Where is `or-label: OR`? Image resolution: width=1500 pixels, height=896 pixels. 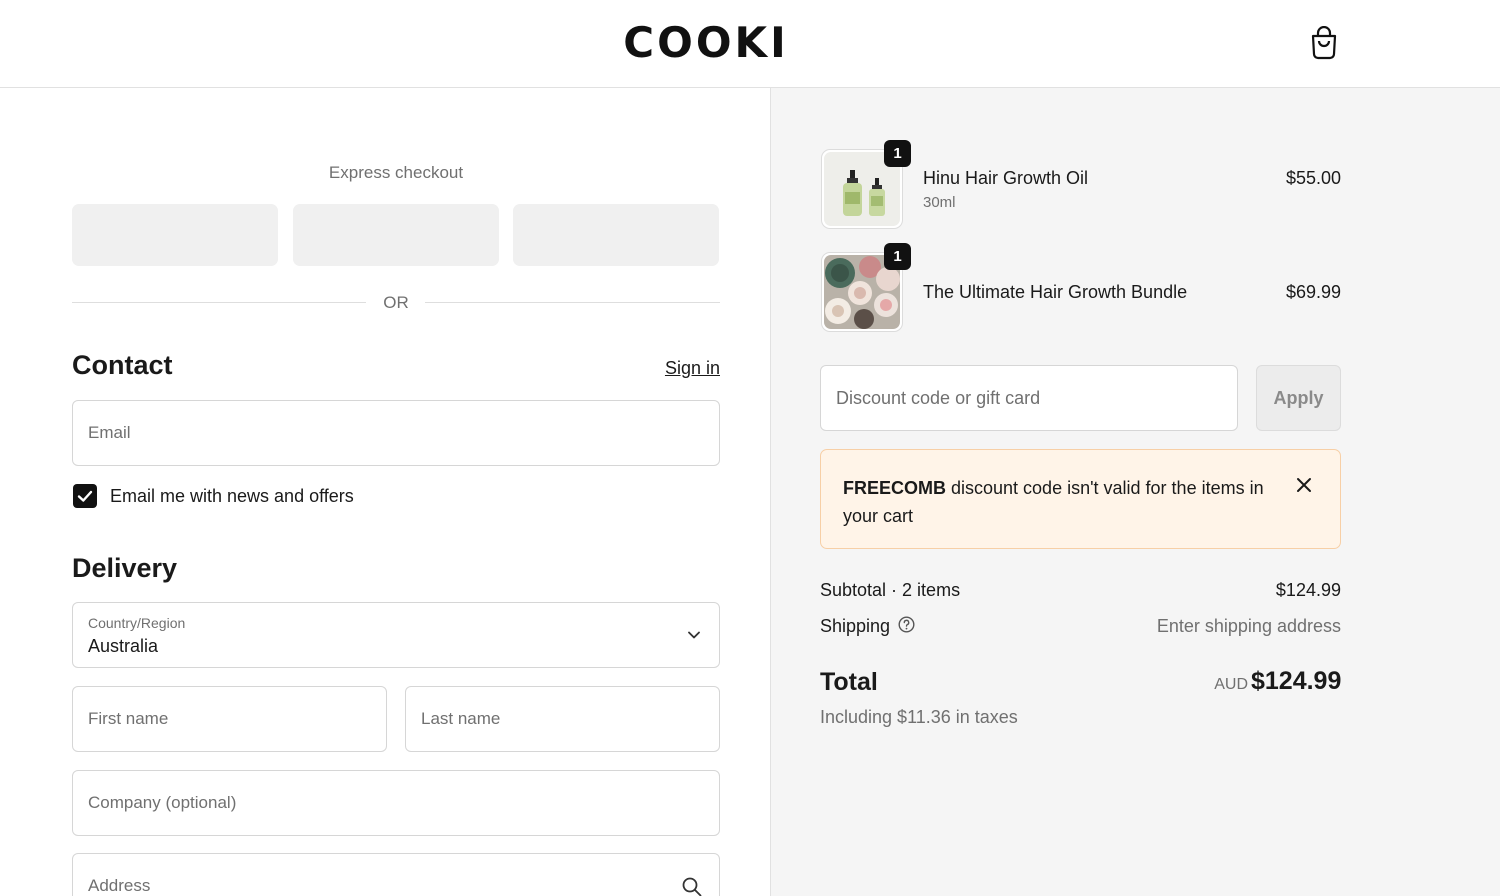 or-label: OR is located at coordinates (396, 302).